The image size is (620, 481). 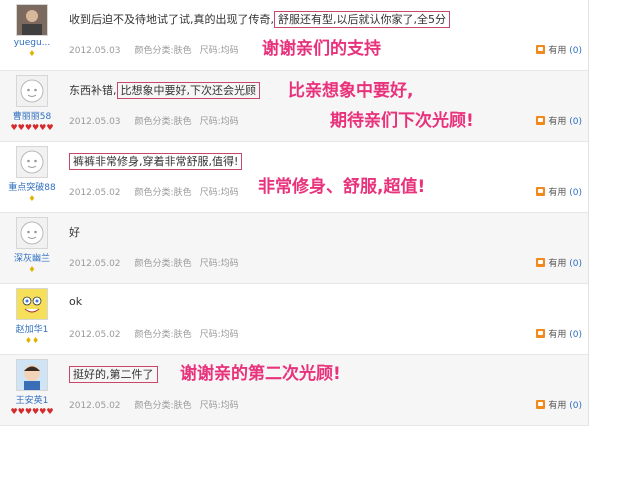 I want to click on reviewer: 赵加华1 ♦♦, so click(x=32, y=315).